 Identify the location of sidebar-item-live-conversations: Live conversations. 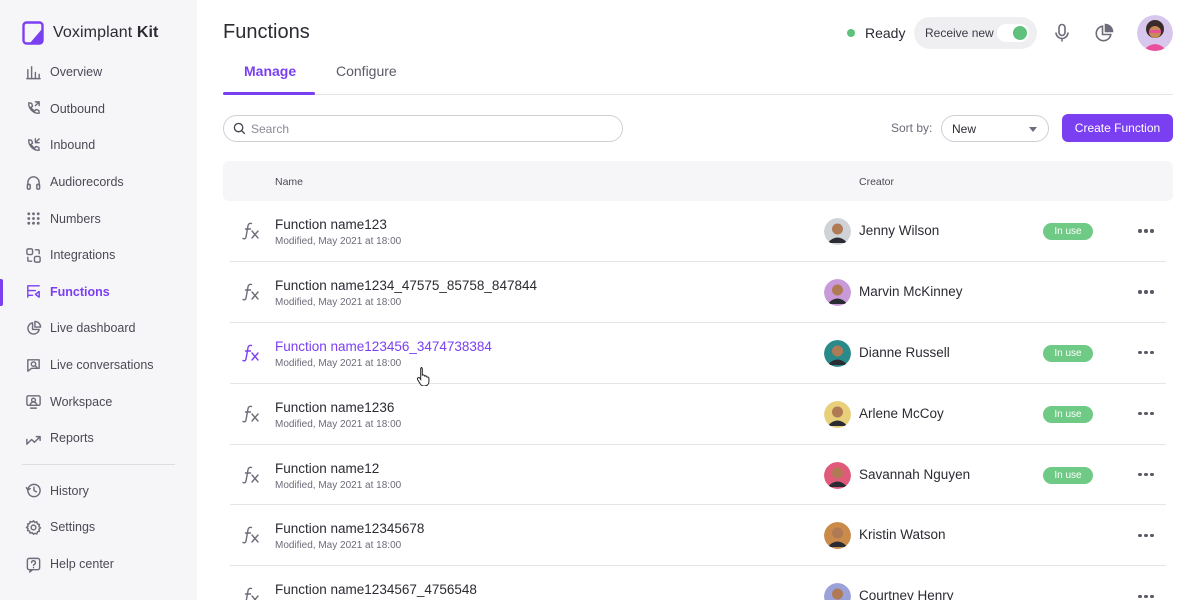
(98, 365).